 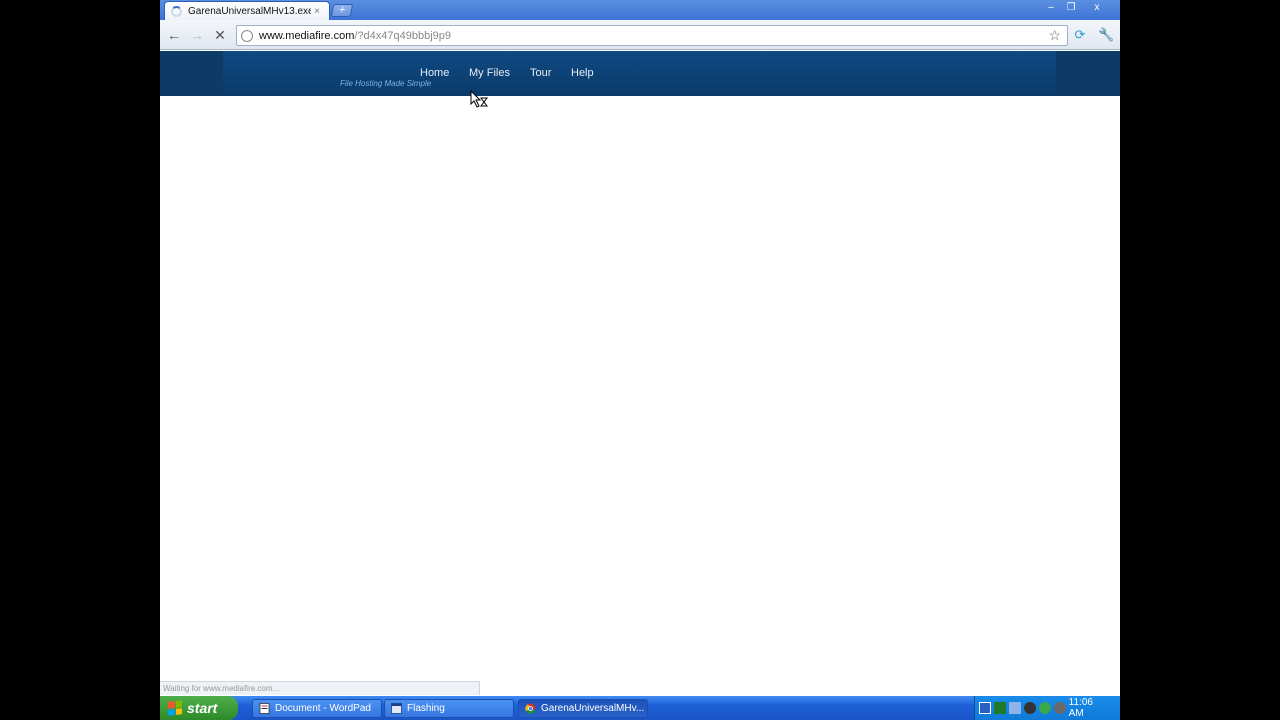 I want to click on nav-tour: Tour, so click(x=540, y=73).